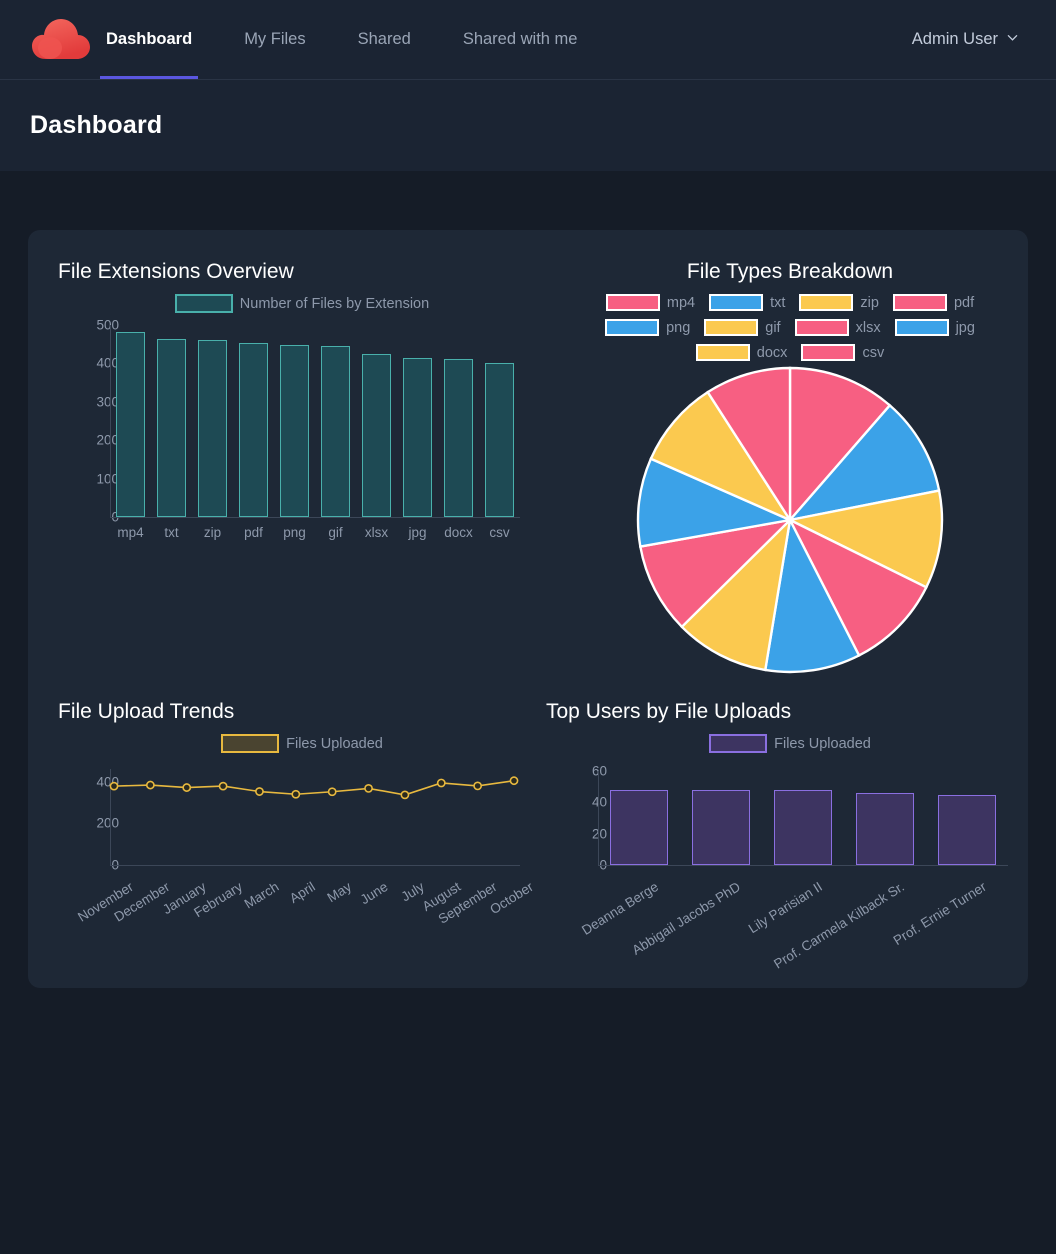  I want to click on user-menu-label: Admin User, so click(954, 39).